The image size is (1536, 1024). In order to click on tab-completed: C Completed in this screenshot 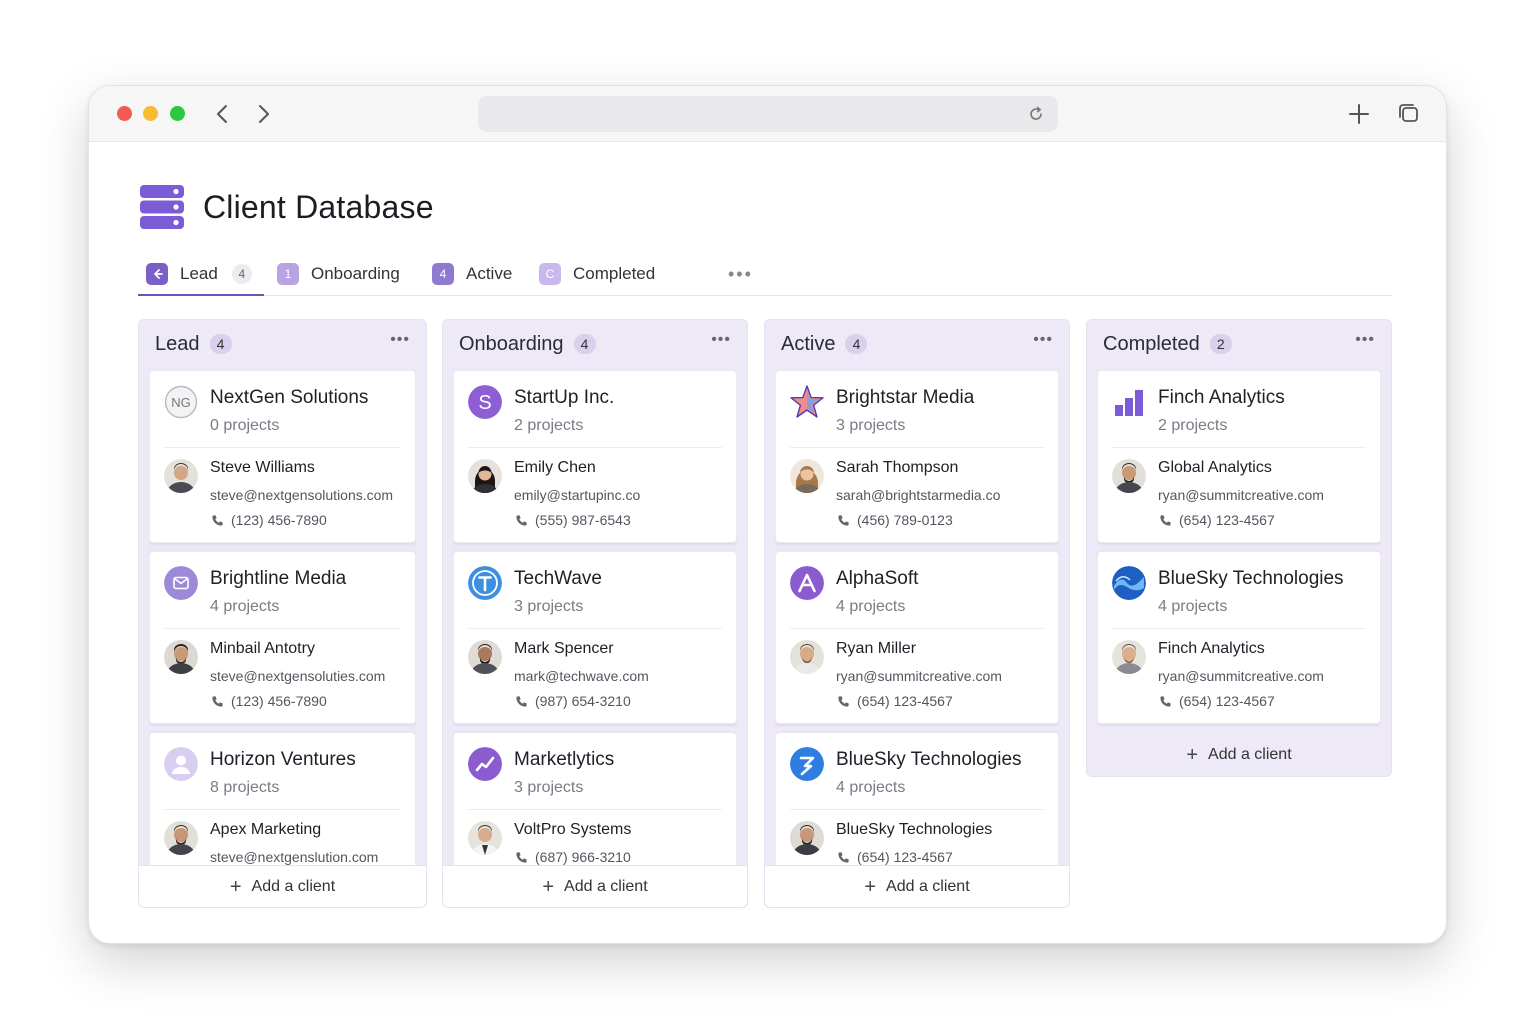, I will do `click(597, 274)`.